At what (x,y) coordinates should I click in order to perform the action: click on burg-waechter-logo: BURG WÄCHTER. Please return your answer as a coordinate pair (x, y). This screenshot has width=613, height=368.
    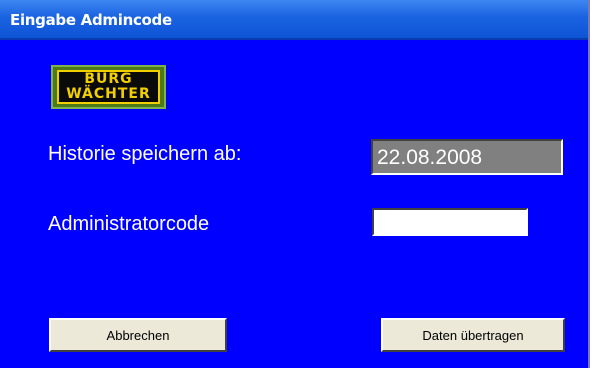
    Looking at the image, I should click on (108, 87).